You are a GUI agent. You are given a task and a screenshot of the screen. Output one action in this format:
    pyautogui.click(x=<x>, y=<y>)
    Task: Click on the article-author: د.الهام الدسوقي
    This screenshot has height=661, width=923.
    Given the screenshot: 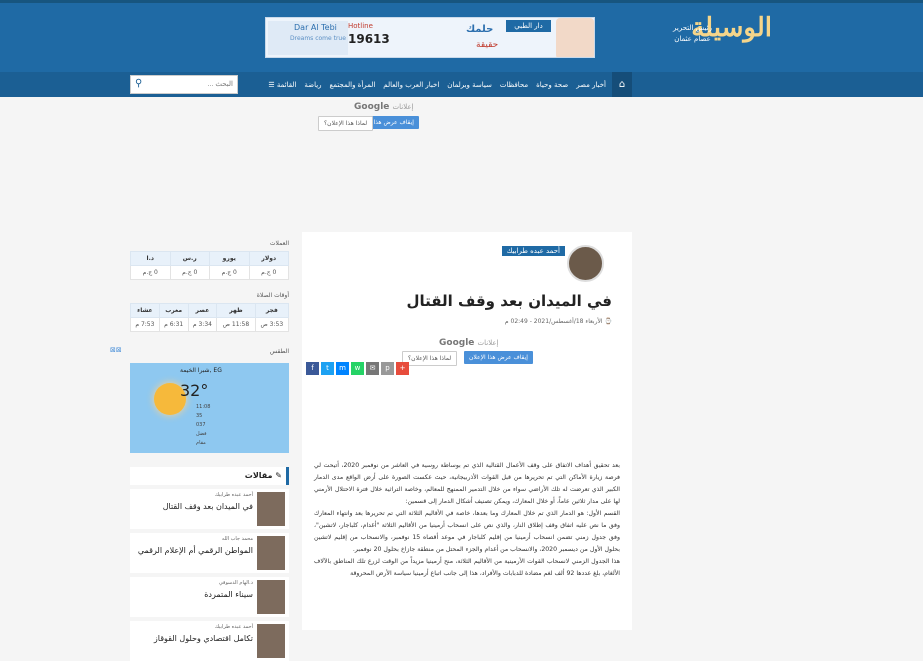 What is the action you would take?
    pyautogui.click(x=235, y=583)
    